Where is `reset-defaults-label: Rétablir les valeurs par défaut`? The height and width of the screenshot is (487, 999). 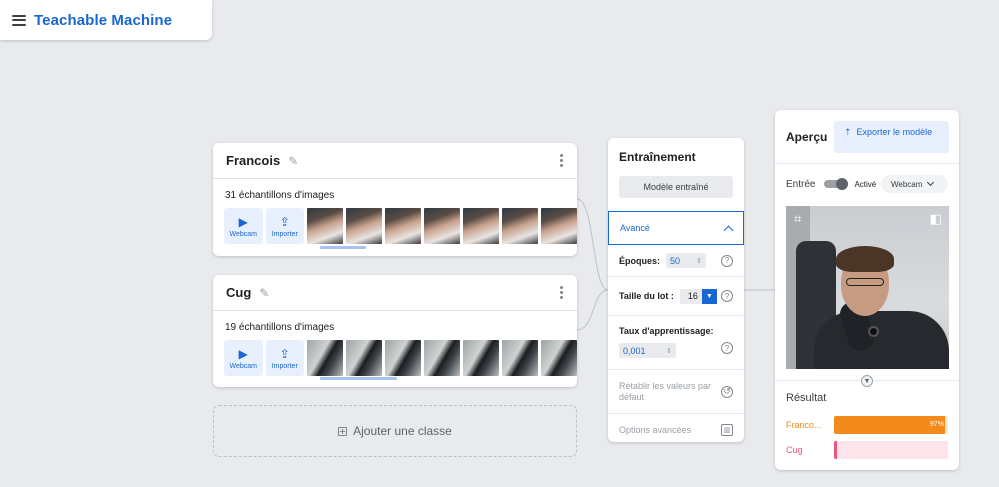
reset-defaults-label: Rétablir les valeurs par défaut is located at coordinates (666, 392).